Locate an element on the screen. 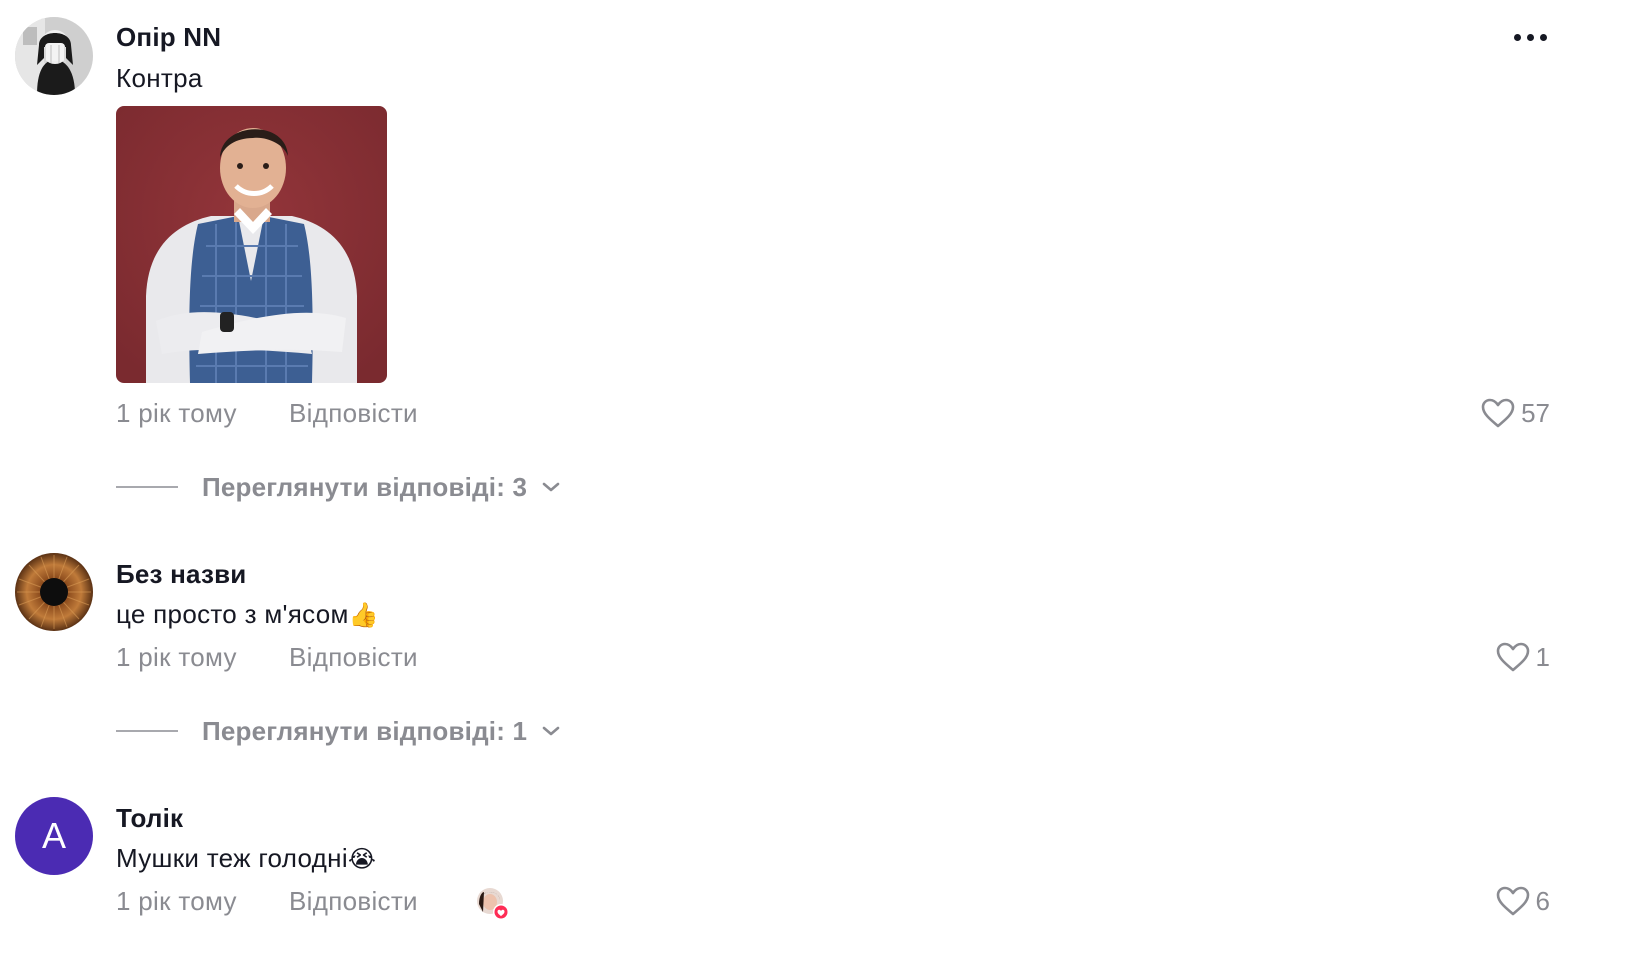  like-button: 57 is located at coordinates (1515, 413).